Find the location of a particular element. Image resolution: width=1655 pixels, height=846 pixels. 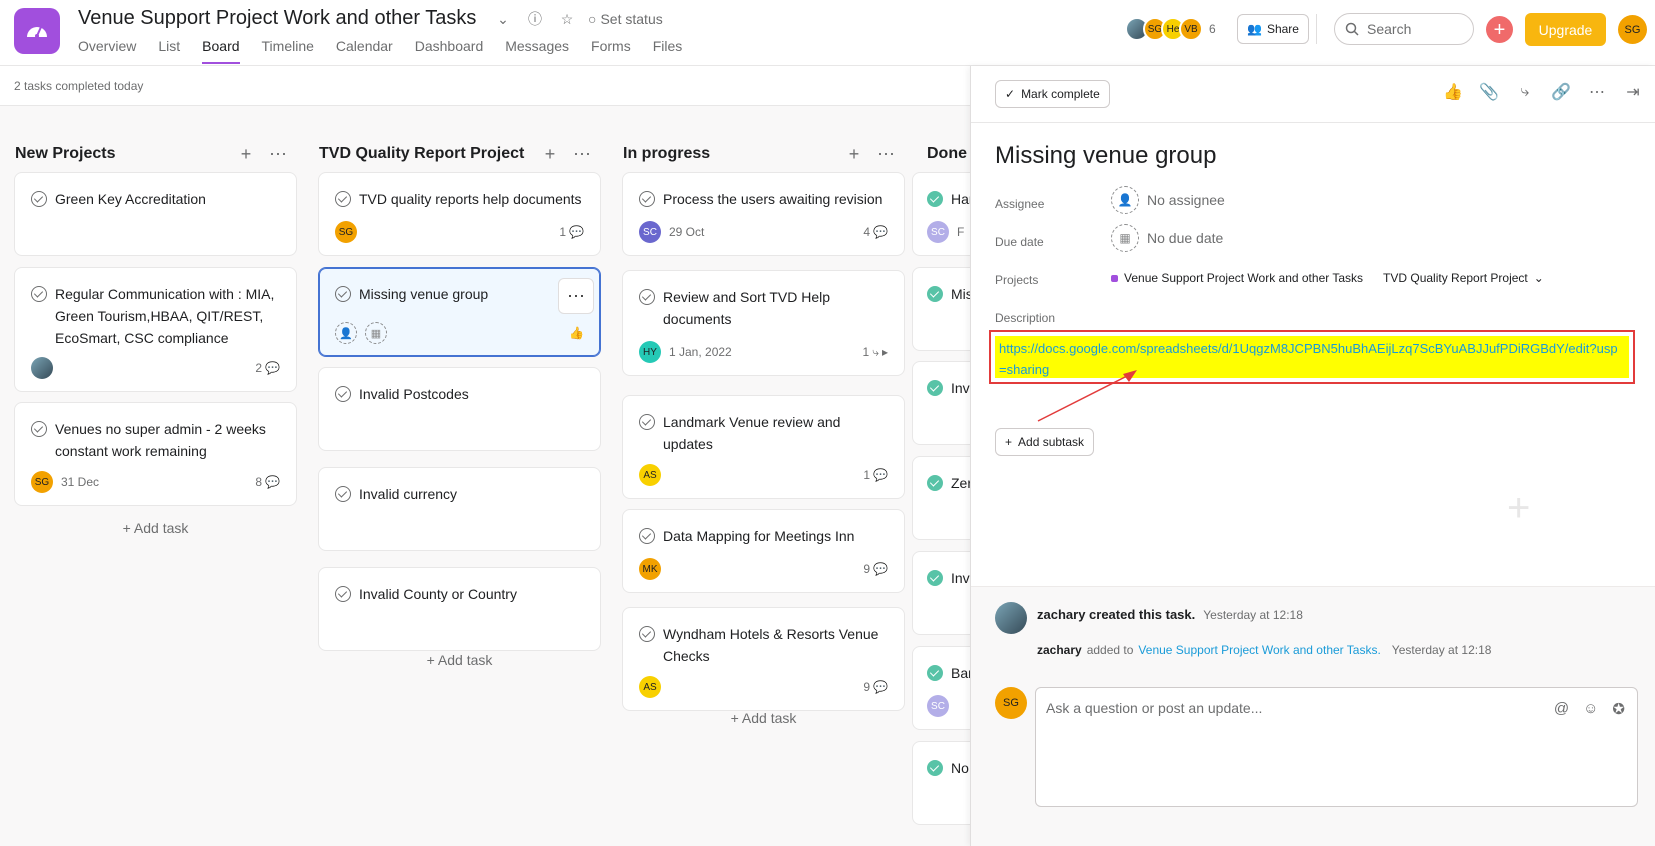

emoji-icon: ☺ is located at coordinates (1590, 709).